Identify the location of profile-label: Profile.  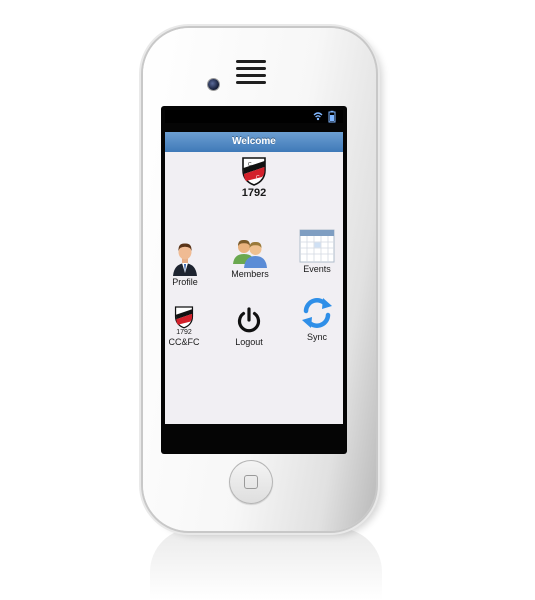
(185, 282).